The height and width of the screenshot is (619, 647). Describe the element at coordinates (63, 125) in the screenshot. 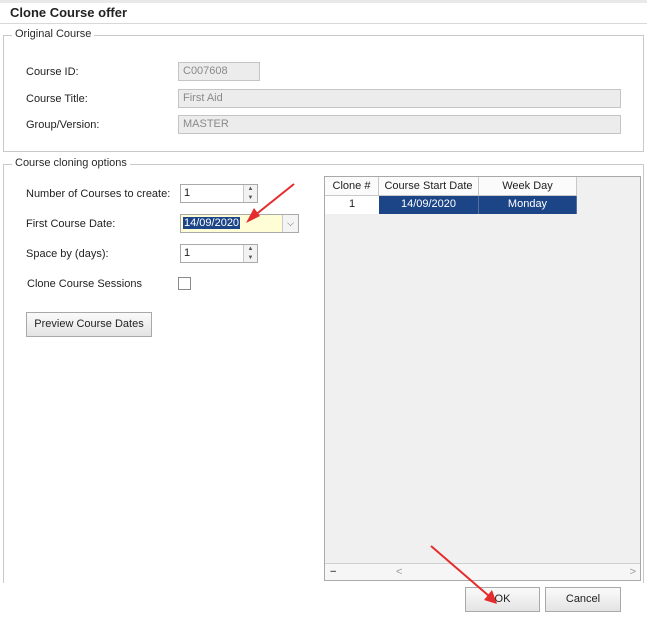

I see `group-version-label: Group/Version:` at that location.